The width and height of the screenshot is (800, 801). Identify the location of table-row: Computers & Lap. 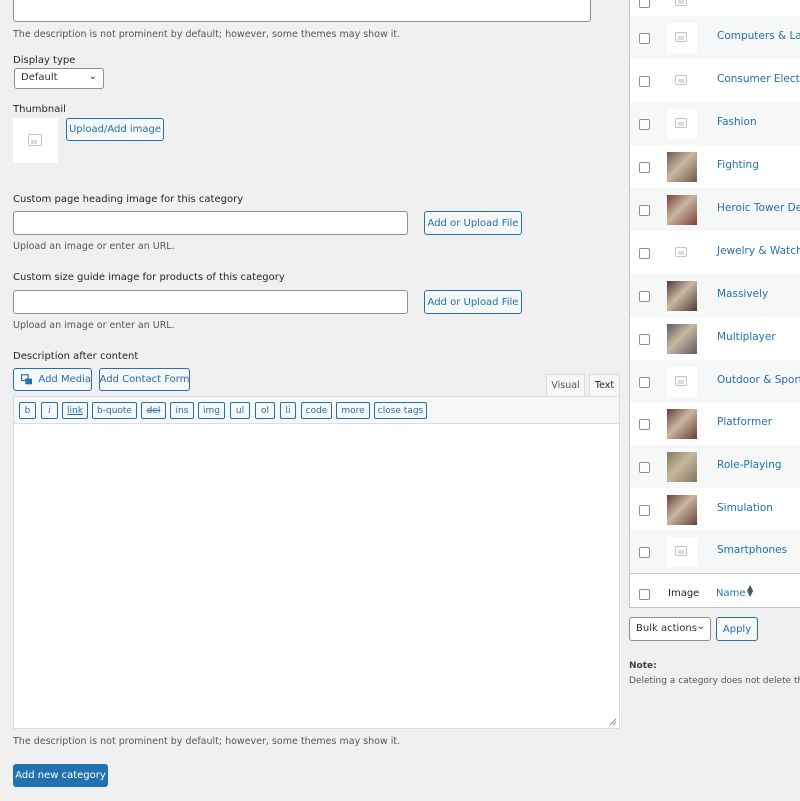
(715, 37).